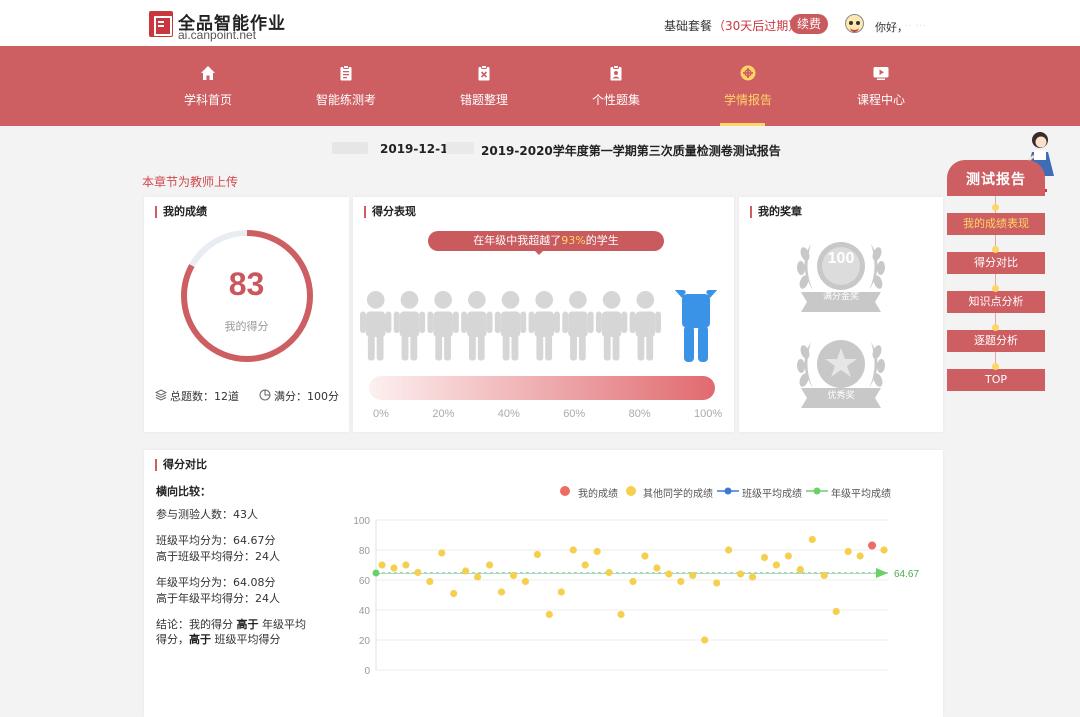  I want to click on conclusion-text: 得分，, so click(172, 639).